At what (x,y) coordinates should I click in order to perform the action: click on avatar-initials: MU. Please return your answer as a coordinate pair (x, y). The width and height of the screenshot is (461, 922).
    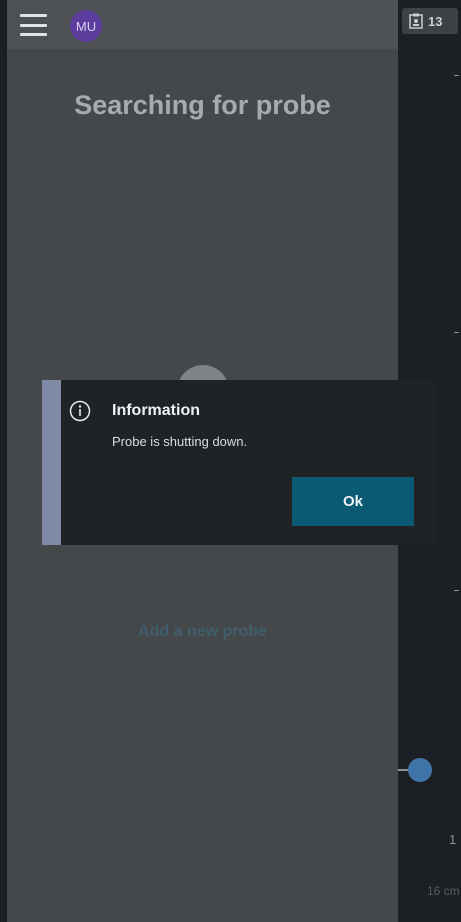
    Looking at the image, I should click on (86, 26).